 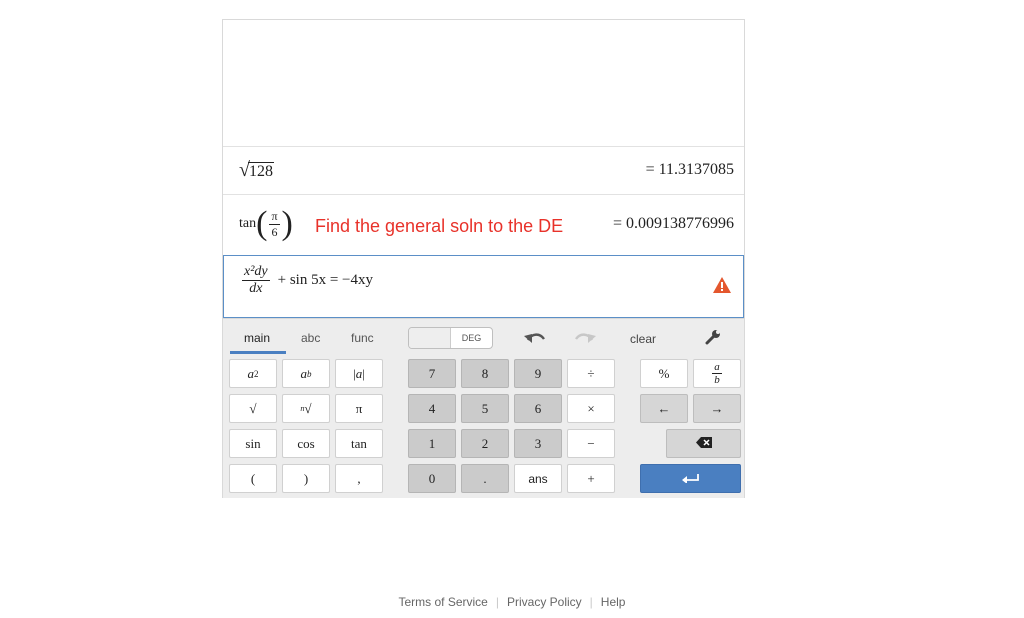 What do you see at coordinates (325, 280) in the screenshot?
I see `expression-rest: + sin 5x = −4xy` at bounding box center [325, 280].